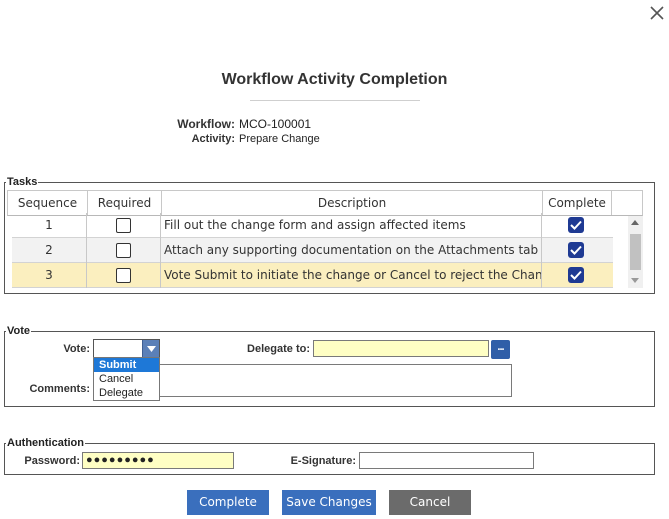 This screenshot has width=669, height=519. Describe the element at coordinates (401, 348) in the screenshot. I see `delegate-input` at that location.